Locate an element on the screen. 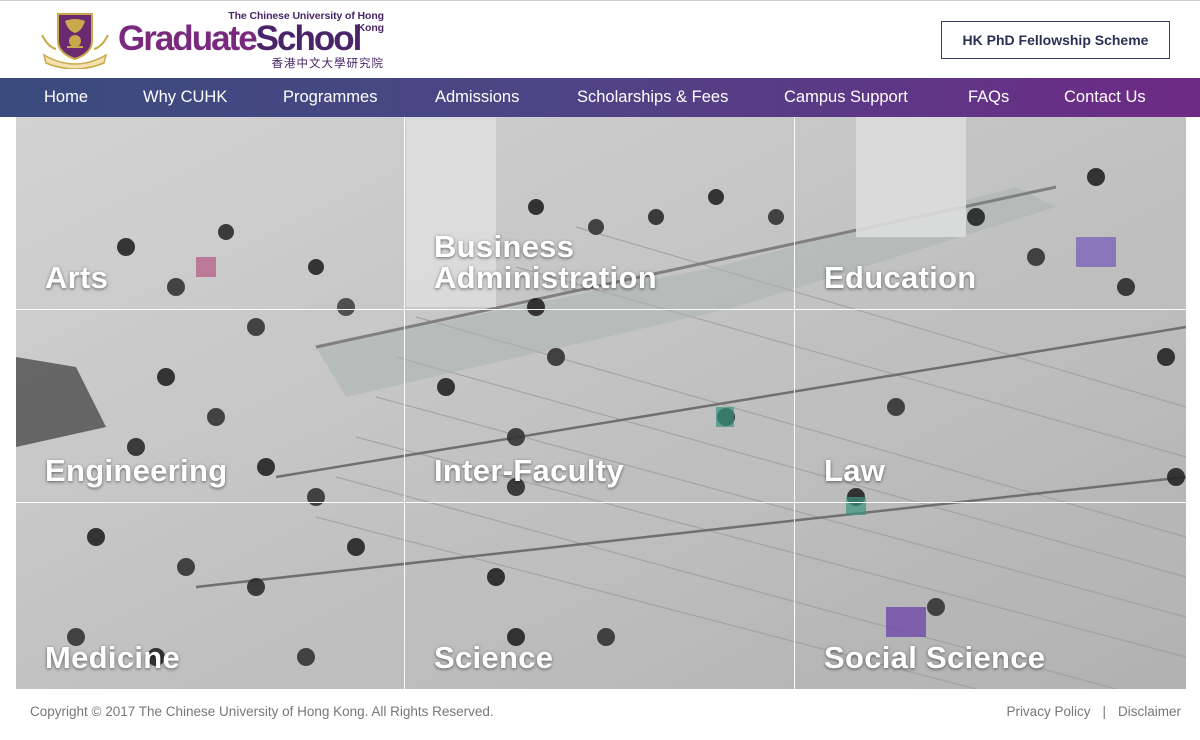  fellowship-scheme-button: HK PhD Fellowship Scheme is located at coordinates (1055, 40).